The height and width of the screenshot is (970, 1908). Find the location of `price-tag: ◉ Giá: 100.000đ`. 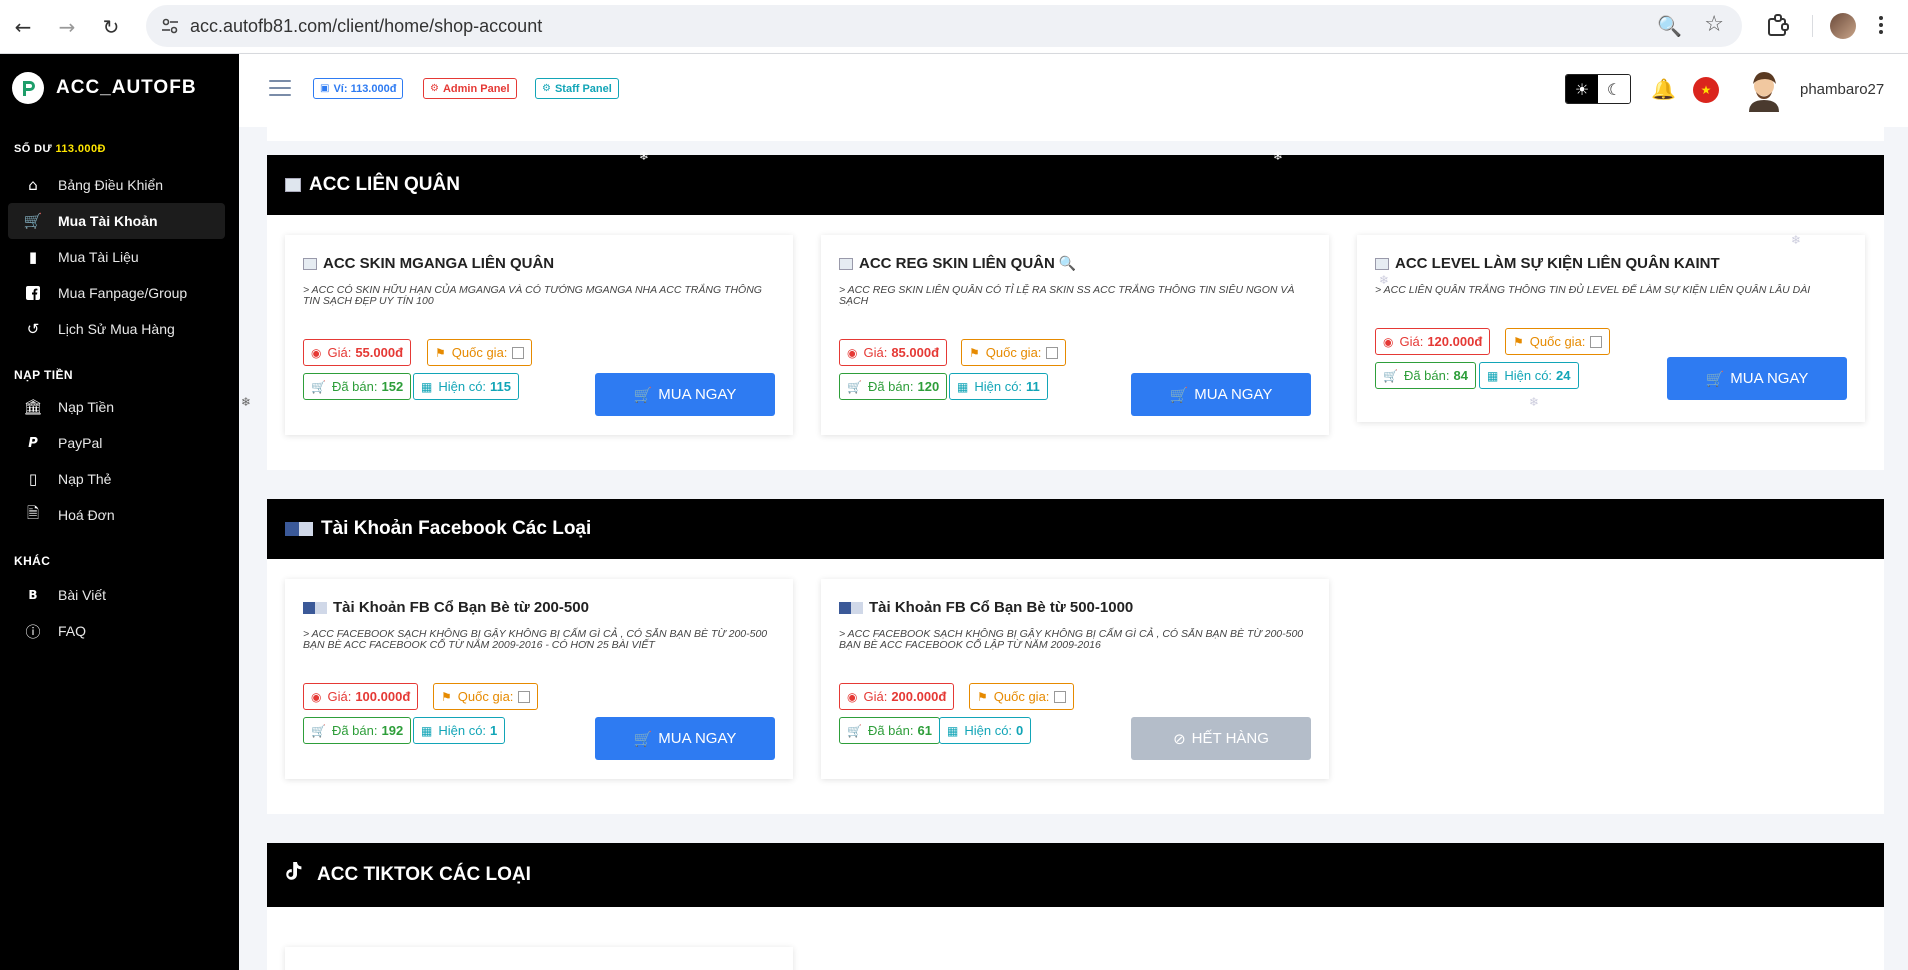

price-tag: ◉ Giá: 100.000đ is located at coordinates (361, 696).